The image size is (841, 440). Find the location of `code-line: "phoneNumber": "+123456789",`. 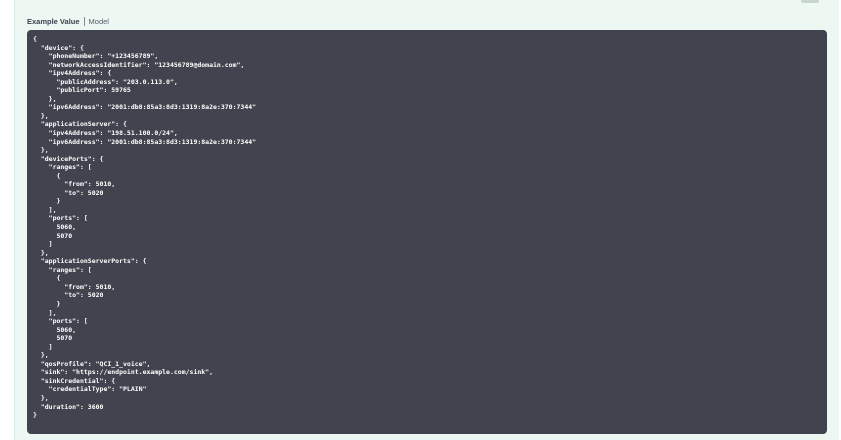

code-line: "phoneNumber": "+123456789", is located at coordinates (96, 56).